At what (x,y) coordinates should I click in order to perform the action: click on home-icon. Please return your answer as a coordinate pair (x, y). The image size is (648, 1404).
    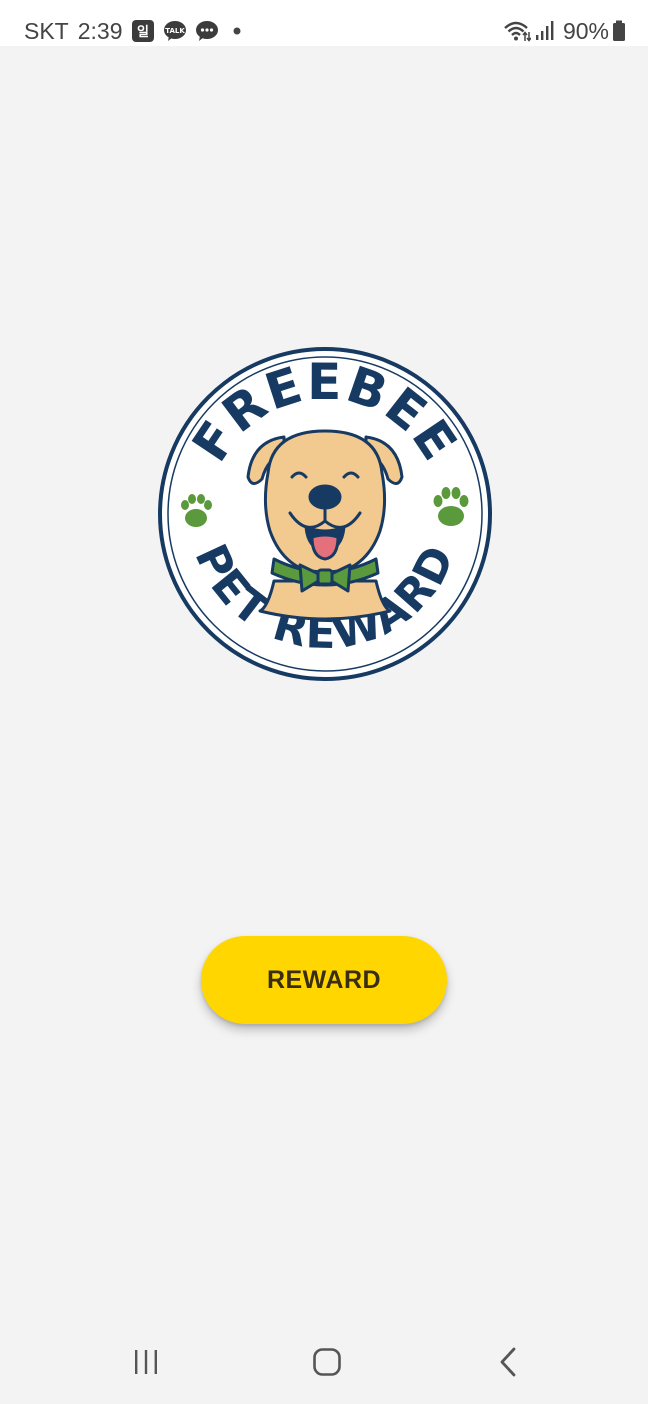
    Looking at the image, I should click on (327, 1364).